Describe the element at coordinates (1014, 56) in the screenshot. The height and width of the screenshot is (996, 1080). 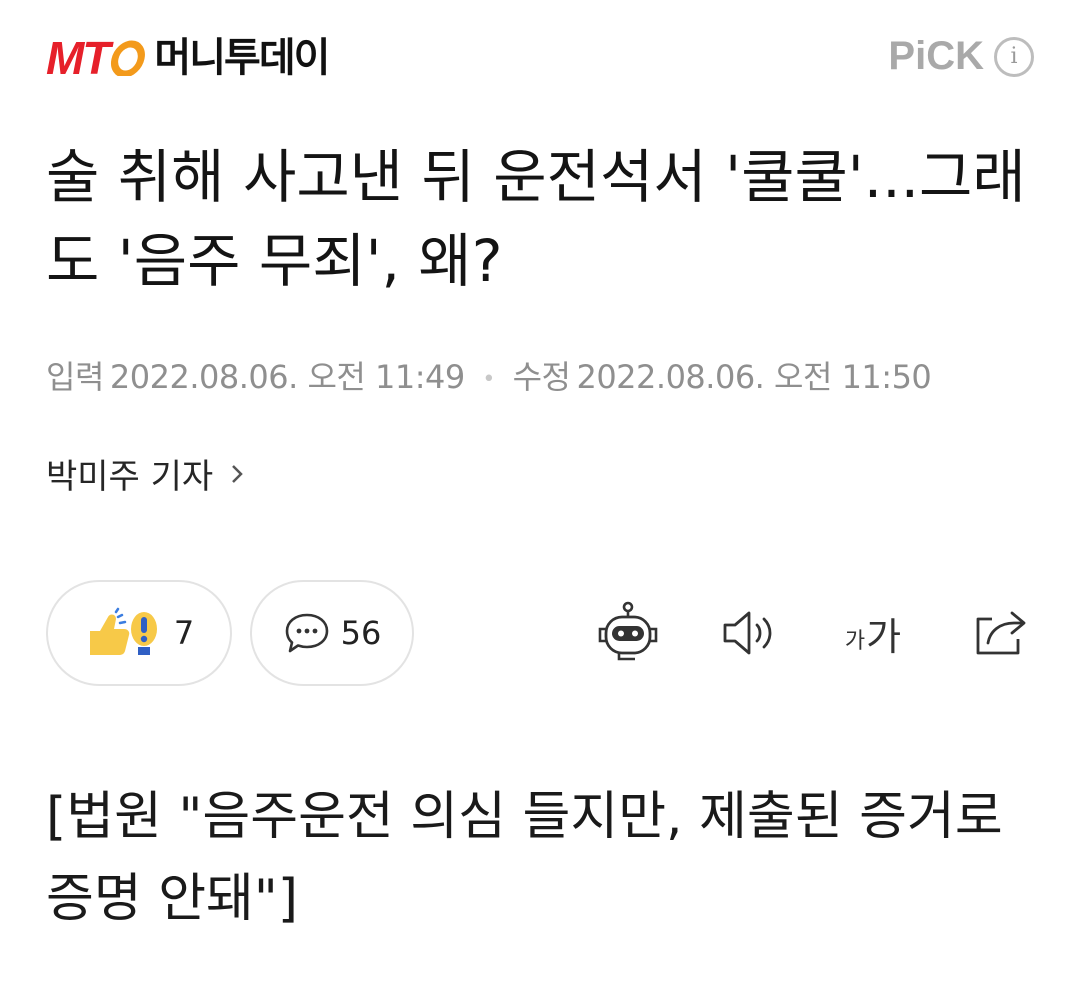
I see `info-icon: i` at that location.